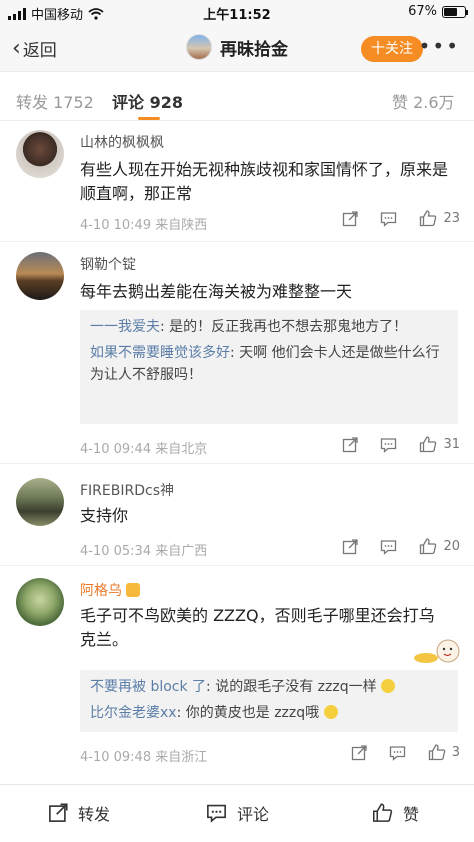 This screenshot has width=474, height=842. I want to click on comment-username: 阿格乌, so click(110, 590).